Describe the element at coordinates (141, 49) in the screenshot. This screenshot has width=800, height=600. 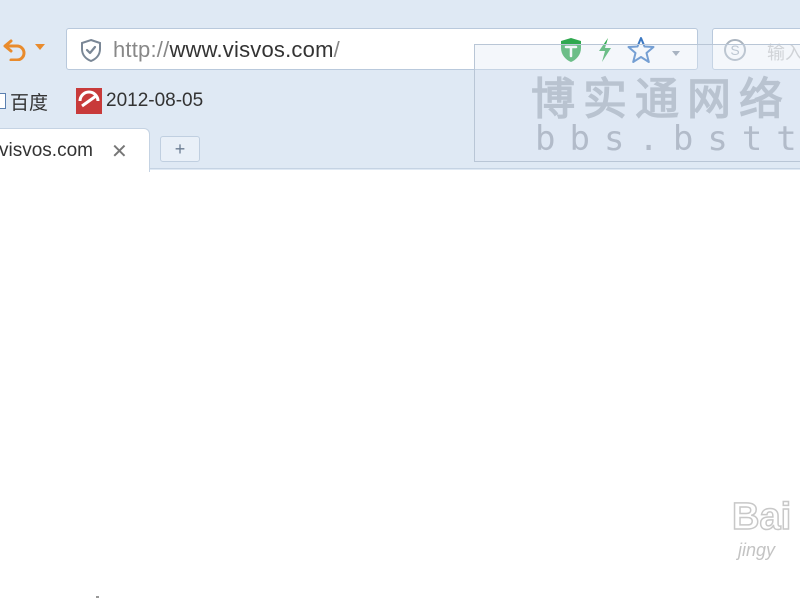
I see `url-prefix: http://` at that location.